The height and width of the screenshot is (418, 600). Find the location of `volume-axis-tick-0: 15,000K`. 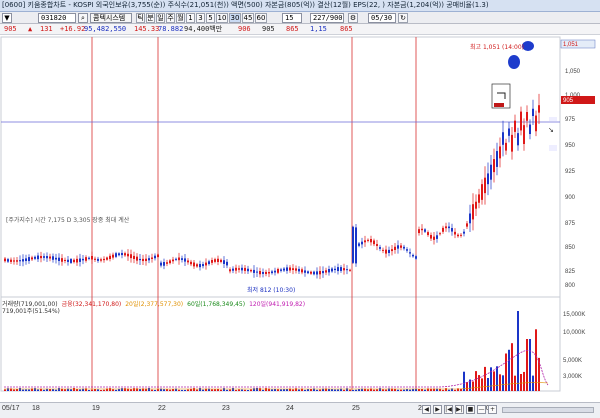

volume-axis-tick-0: 15,000K is located at coordinates (574, 315).